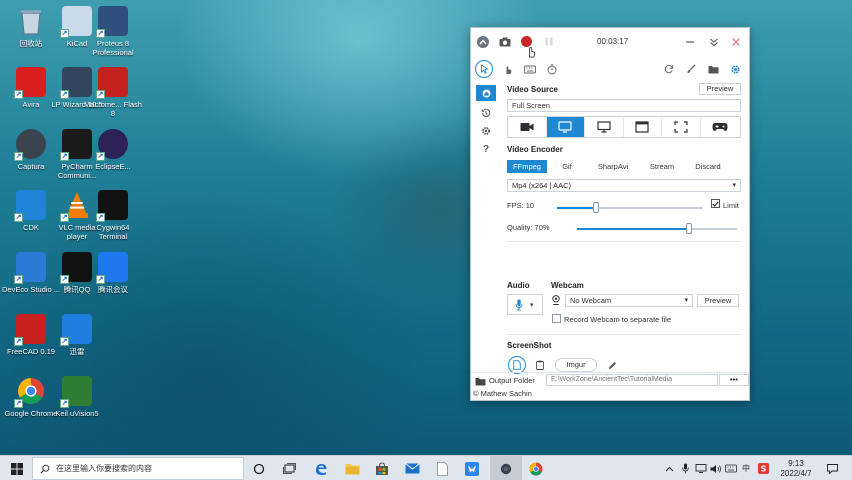 The image size is (852, 480). I want to click on desktop-shortcut-label: 腾讯会议, so click(113, 289).